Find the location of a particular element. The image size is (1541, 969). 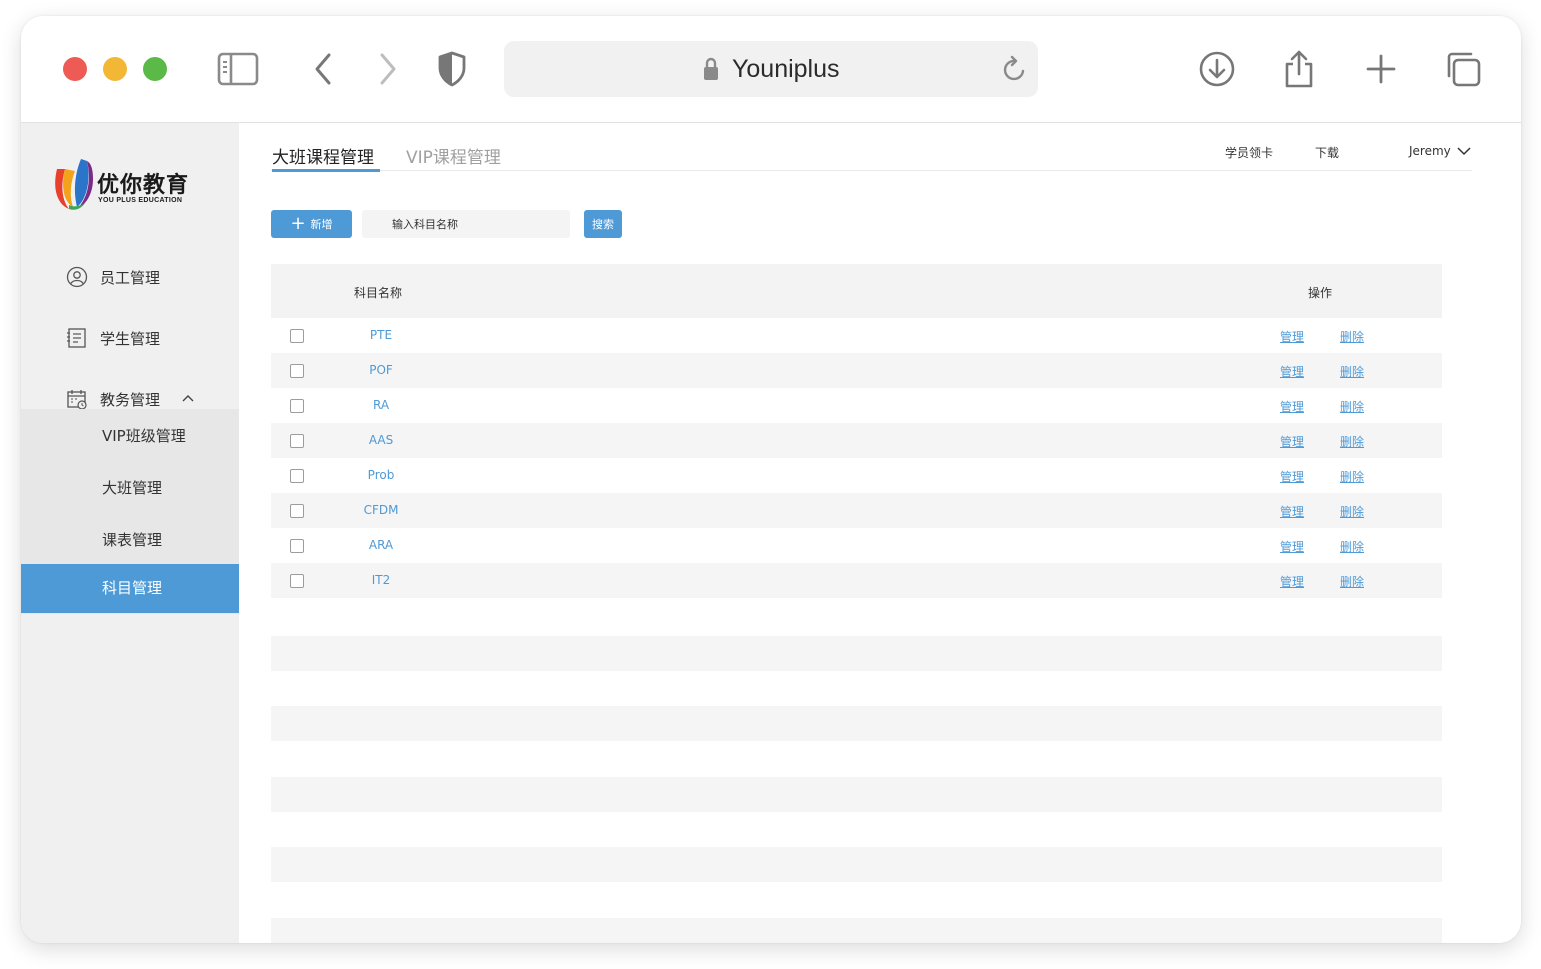

column-header-subject-name: 科目名称 is located at coordinates (378, 293).